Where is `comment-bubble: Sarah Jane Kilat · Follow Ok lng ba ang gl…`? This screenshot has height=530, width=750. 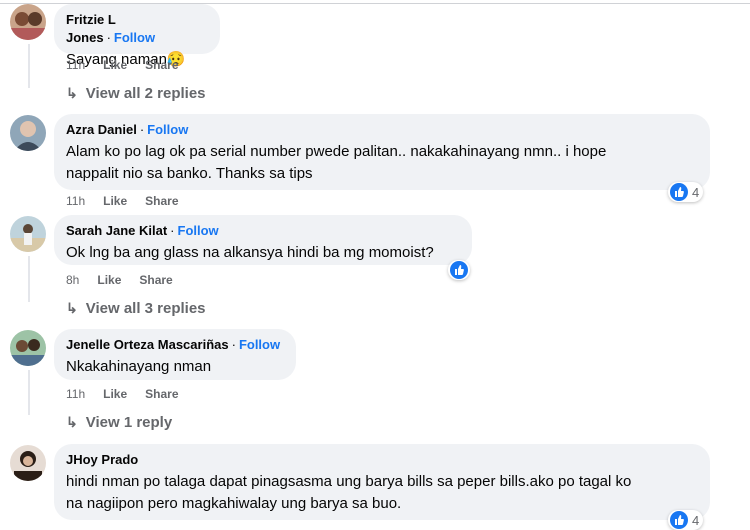 comment-bubble: Sarah Jane Kilat · Follow Ok lng ba ang gl… is located at coordinates (263, 240).